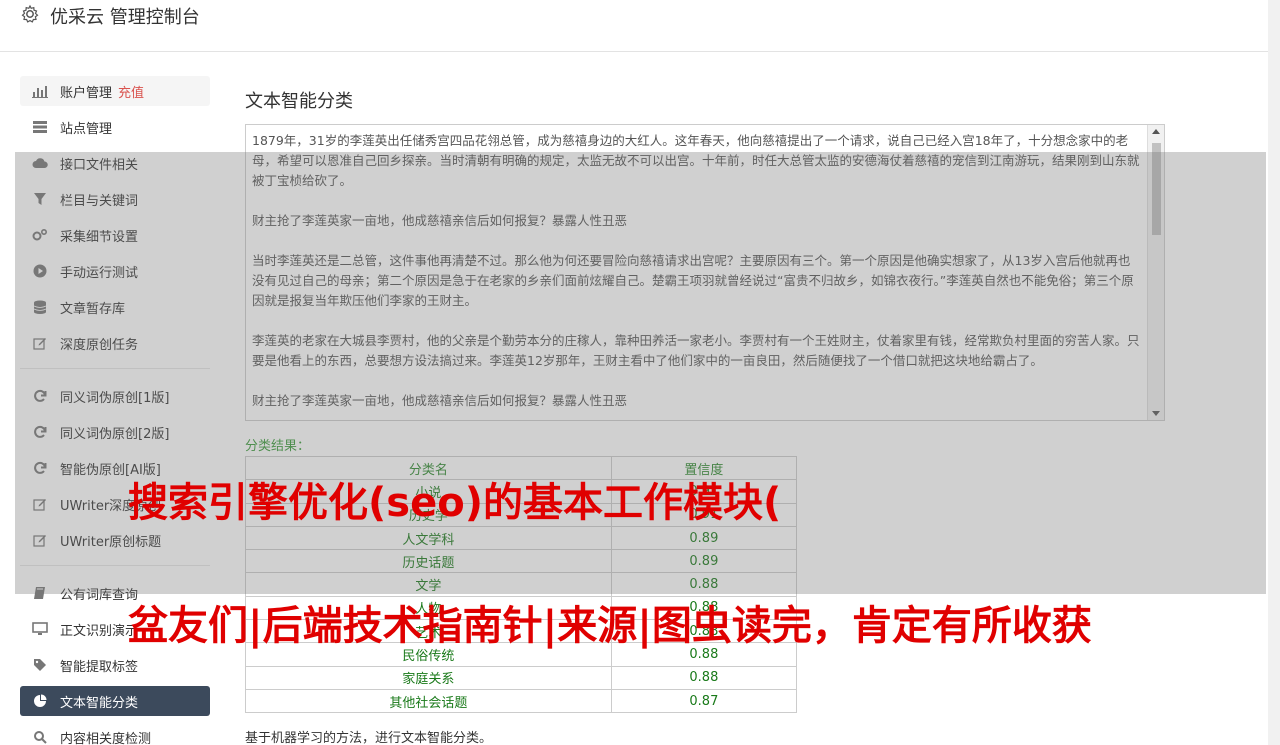 This screenshot has height=745, width=1280. What do you see at coordinates (1274, 372) in the screenshot?
I see `page-scrollbar` at bounding box center [1274, 372].